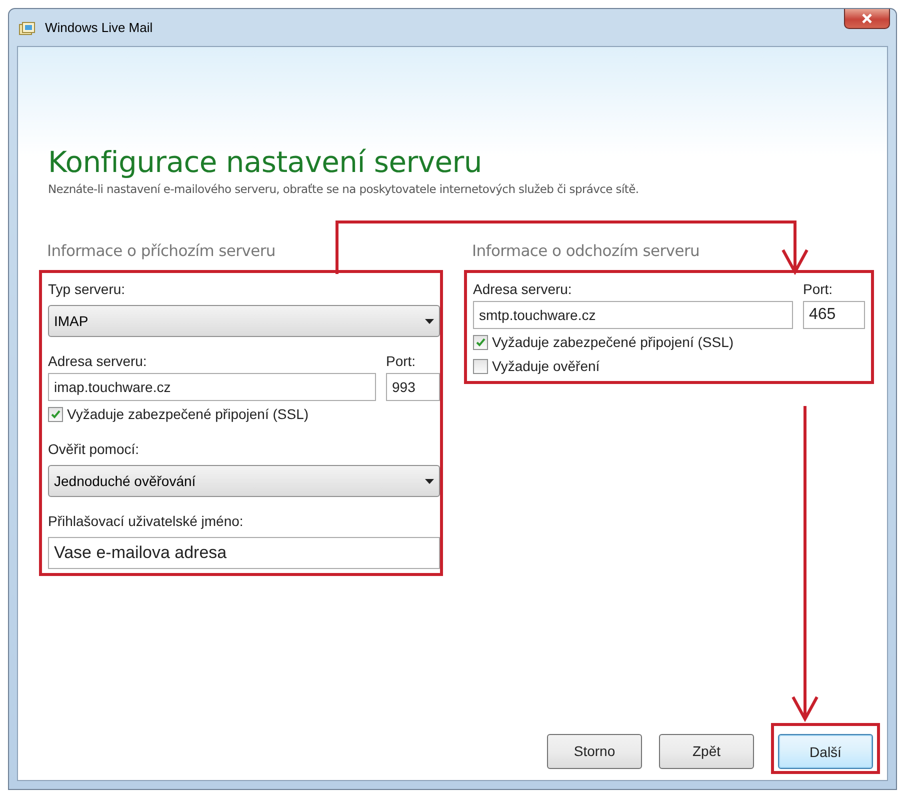 The image size is (904, 796). Describe the element at coordinates (244, 321) in the screenshot. I see `server-type-dropdown: IMAP` at that location.